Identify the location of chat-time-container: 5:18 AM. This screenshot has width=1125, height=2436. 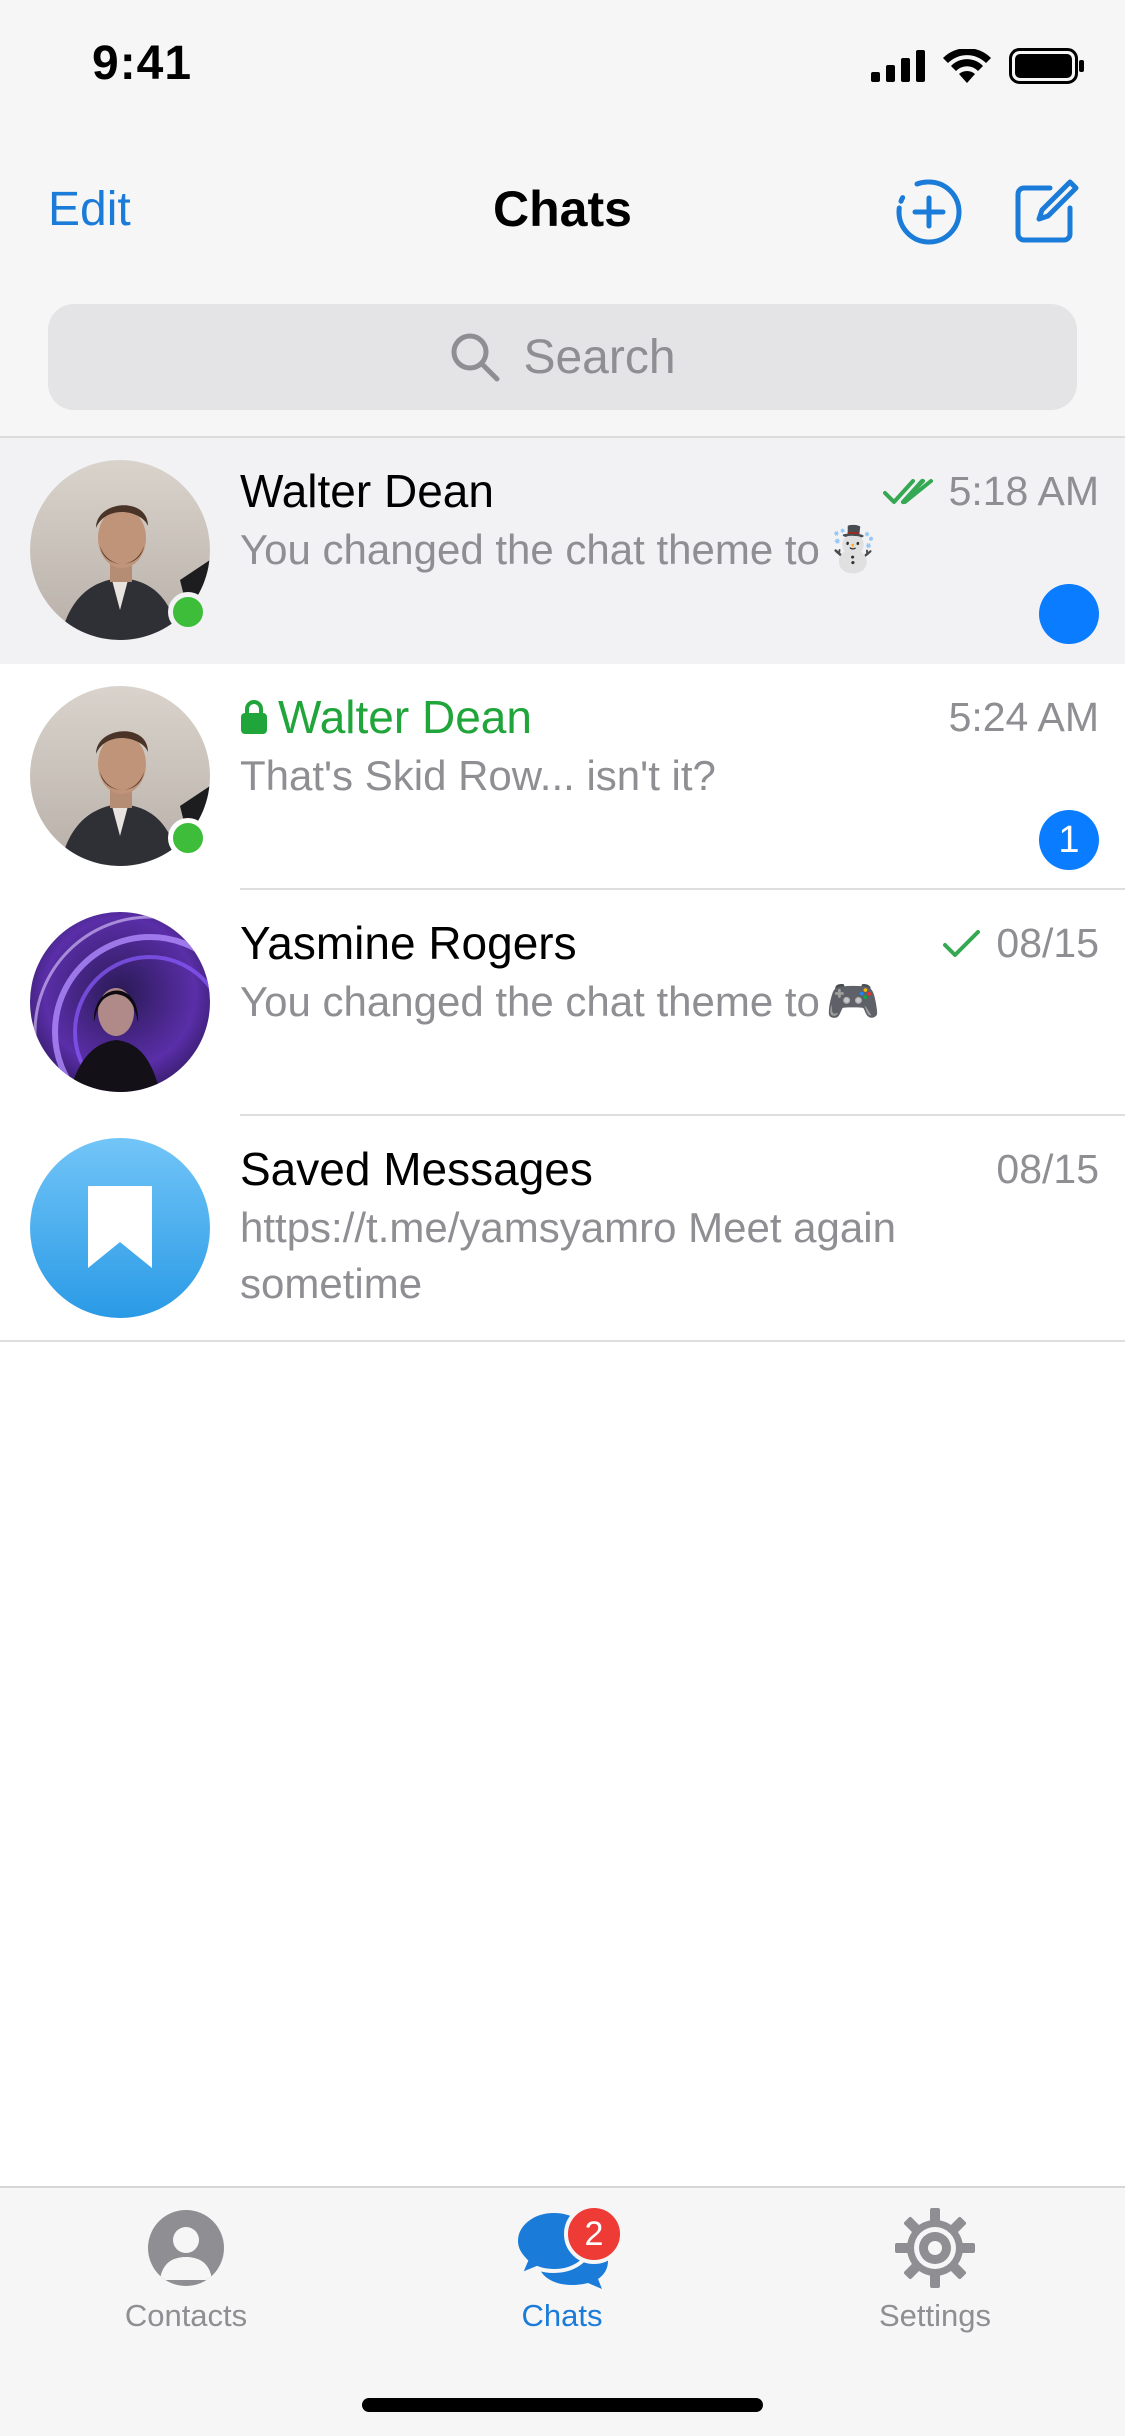
(990, 491).